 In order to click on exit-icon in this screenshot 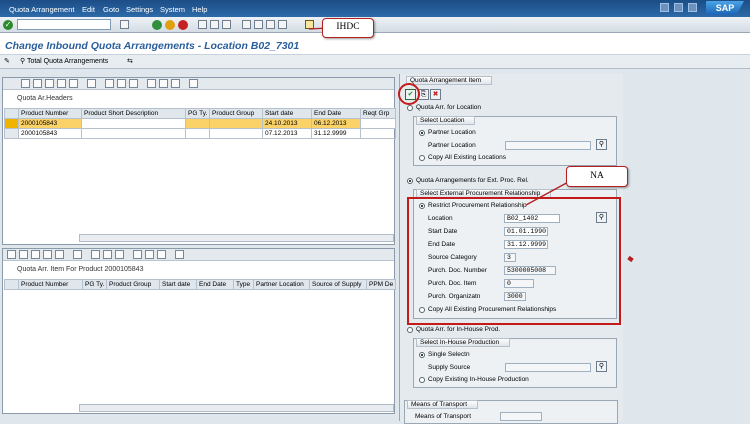, I will do `click(170, 25)`.